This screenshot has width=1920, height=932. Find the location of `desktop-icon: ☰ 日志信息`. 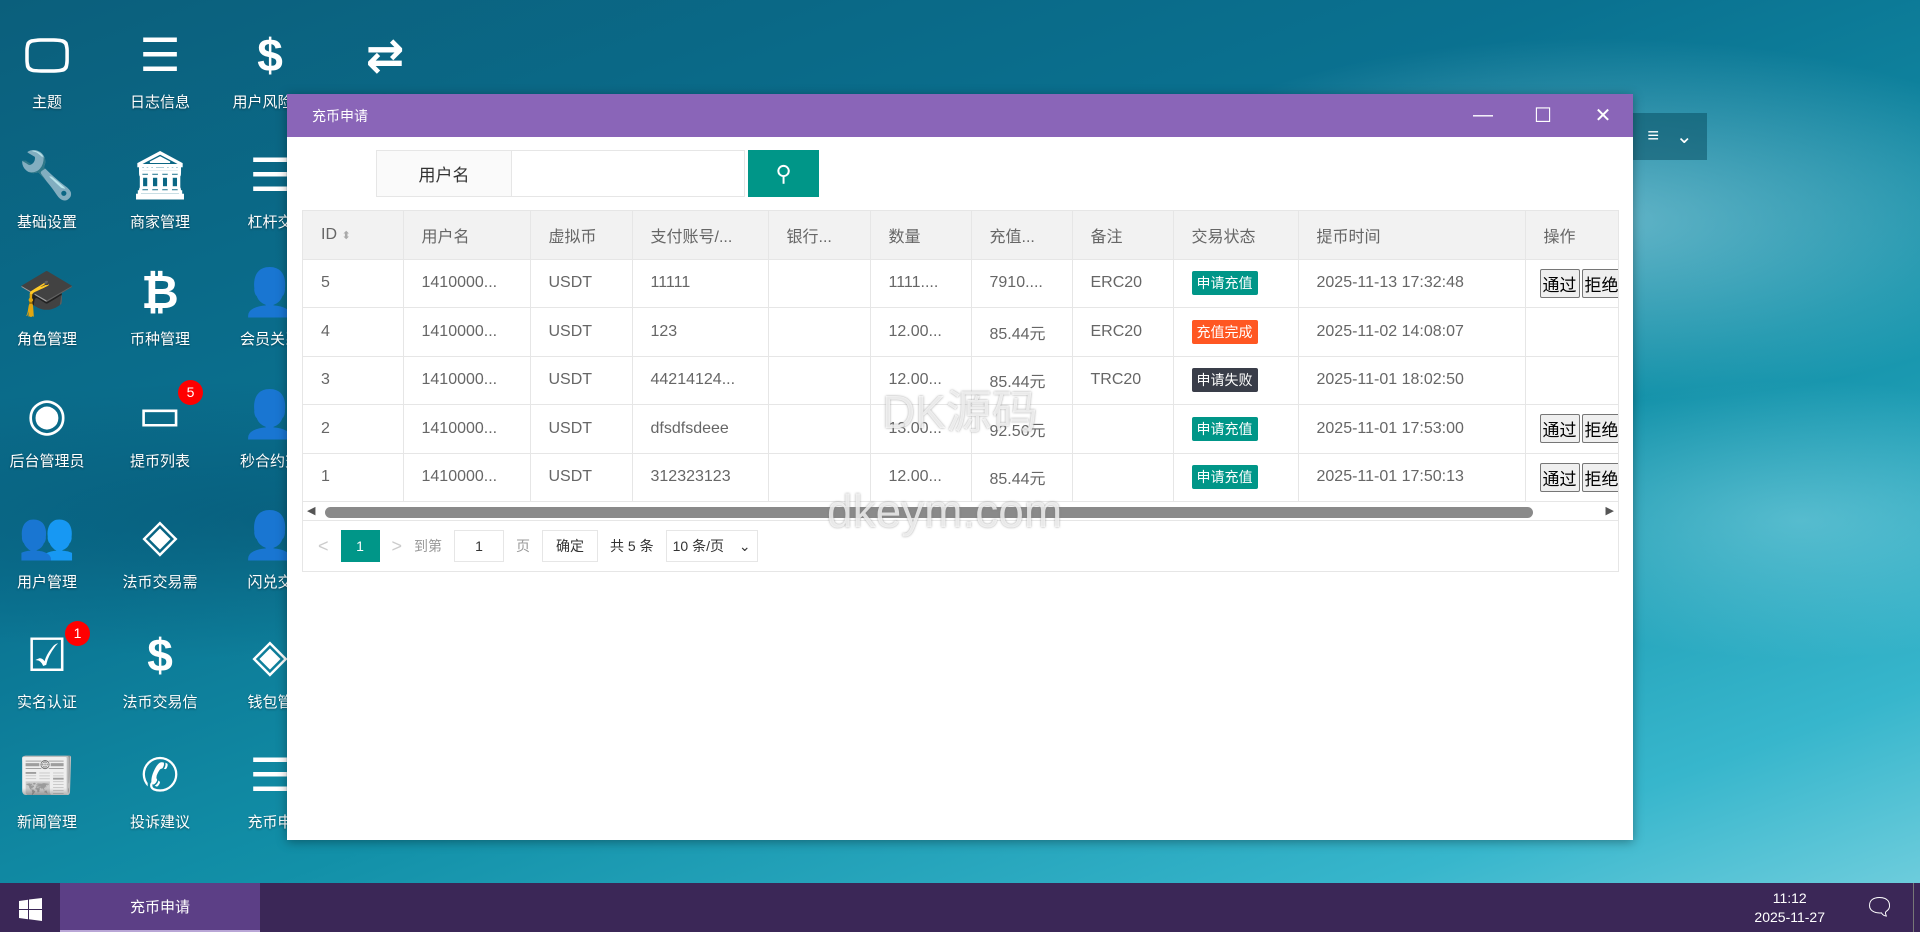

desktop-icon: ☰ 日志信息 is located at coordinates (160, 68).